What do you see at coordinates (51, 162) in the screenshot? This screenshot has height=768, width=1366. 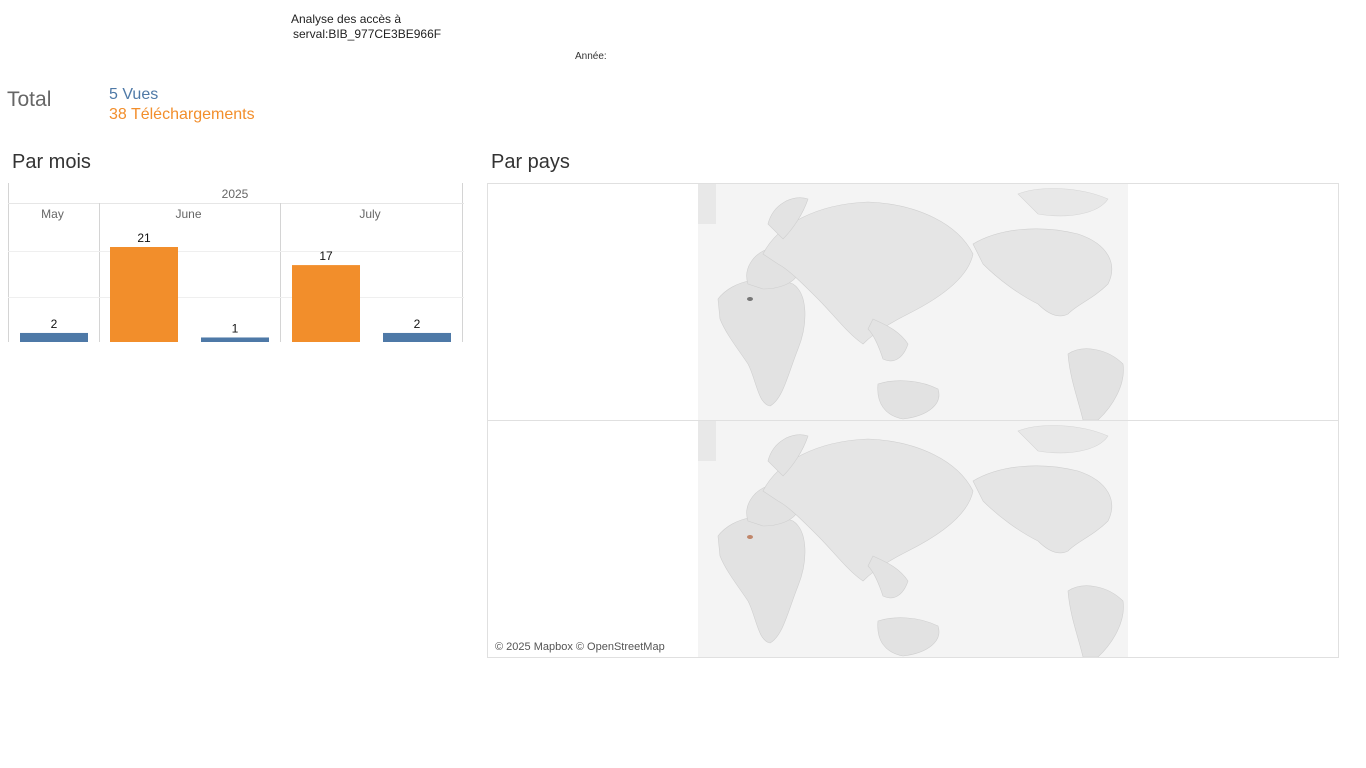 I see `section-title-monthly: Par mois` at bounding box center [51, 162].